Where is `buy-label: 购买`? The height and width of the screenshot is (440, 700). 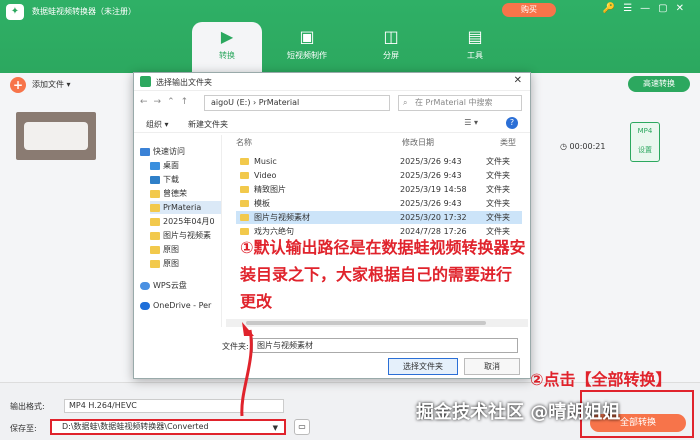 buy-label: 购买 is located at coordinates (529, 9).